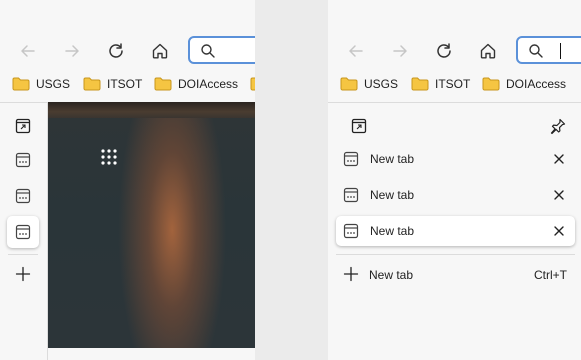 The height and width of the screenshot is (360, 581). What do you see at coordinates (109, 159) in the screenshot?
I see `apps-launcher-icon` at bounding box center [109, 159].